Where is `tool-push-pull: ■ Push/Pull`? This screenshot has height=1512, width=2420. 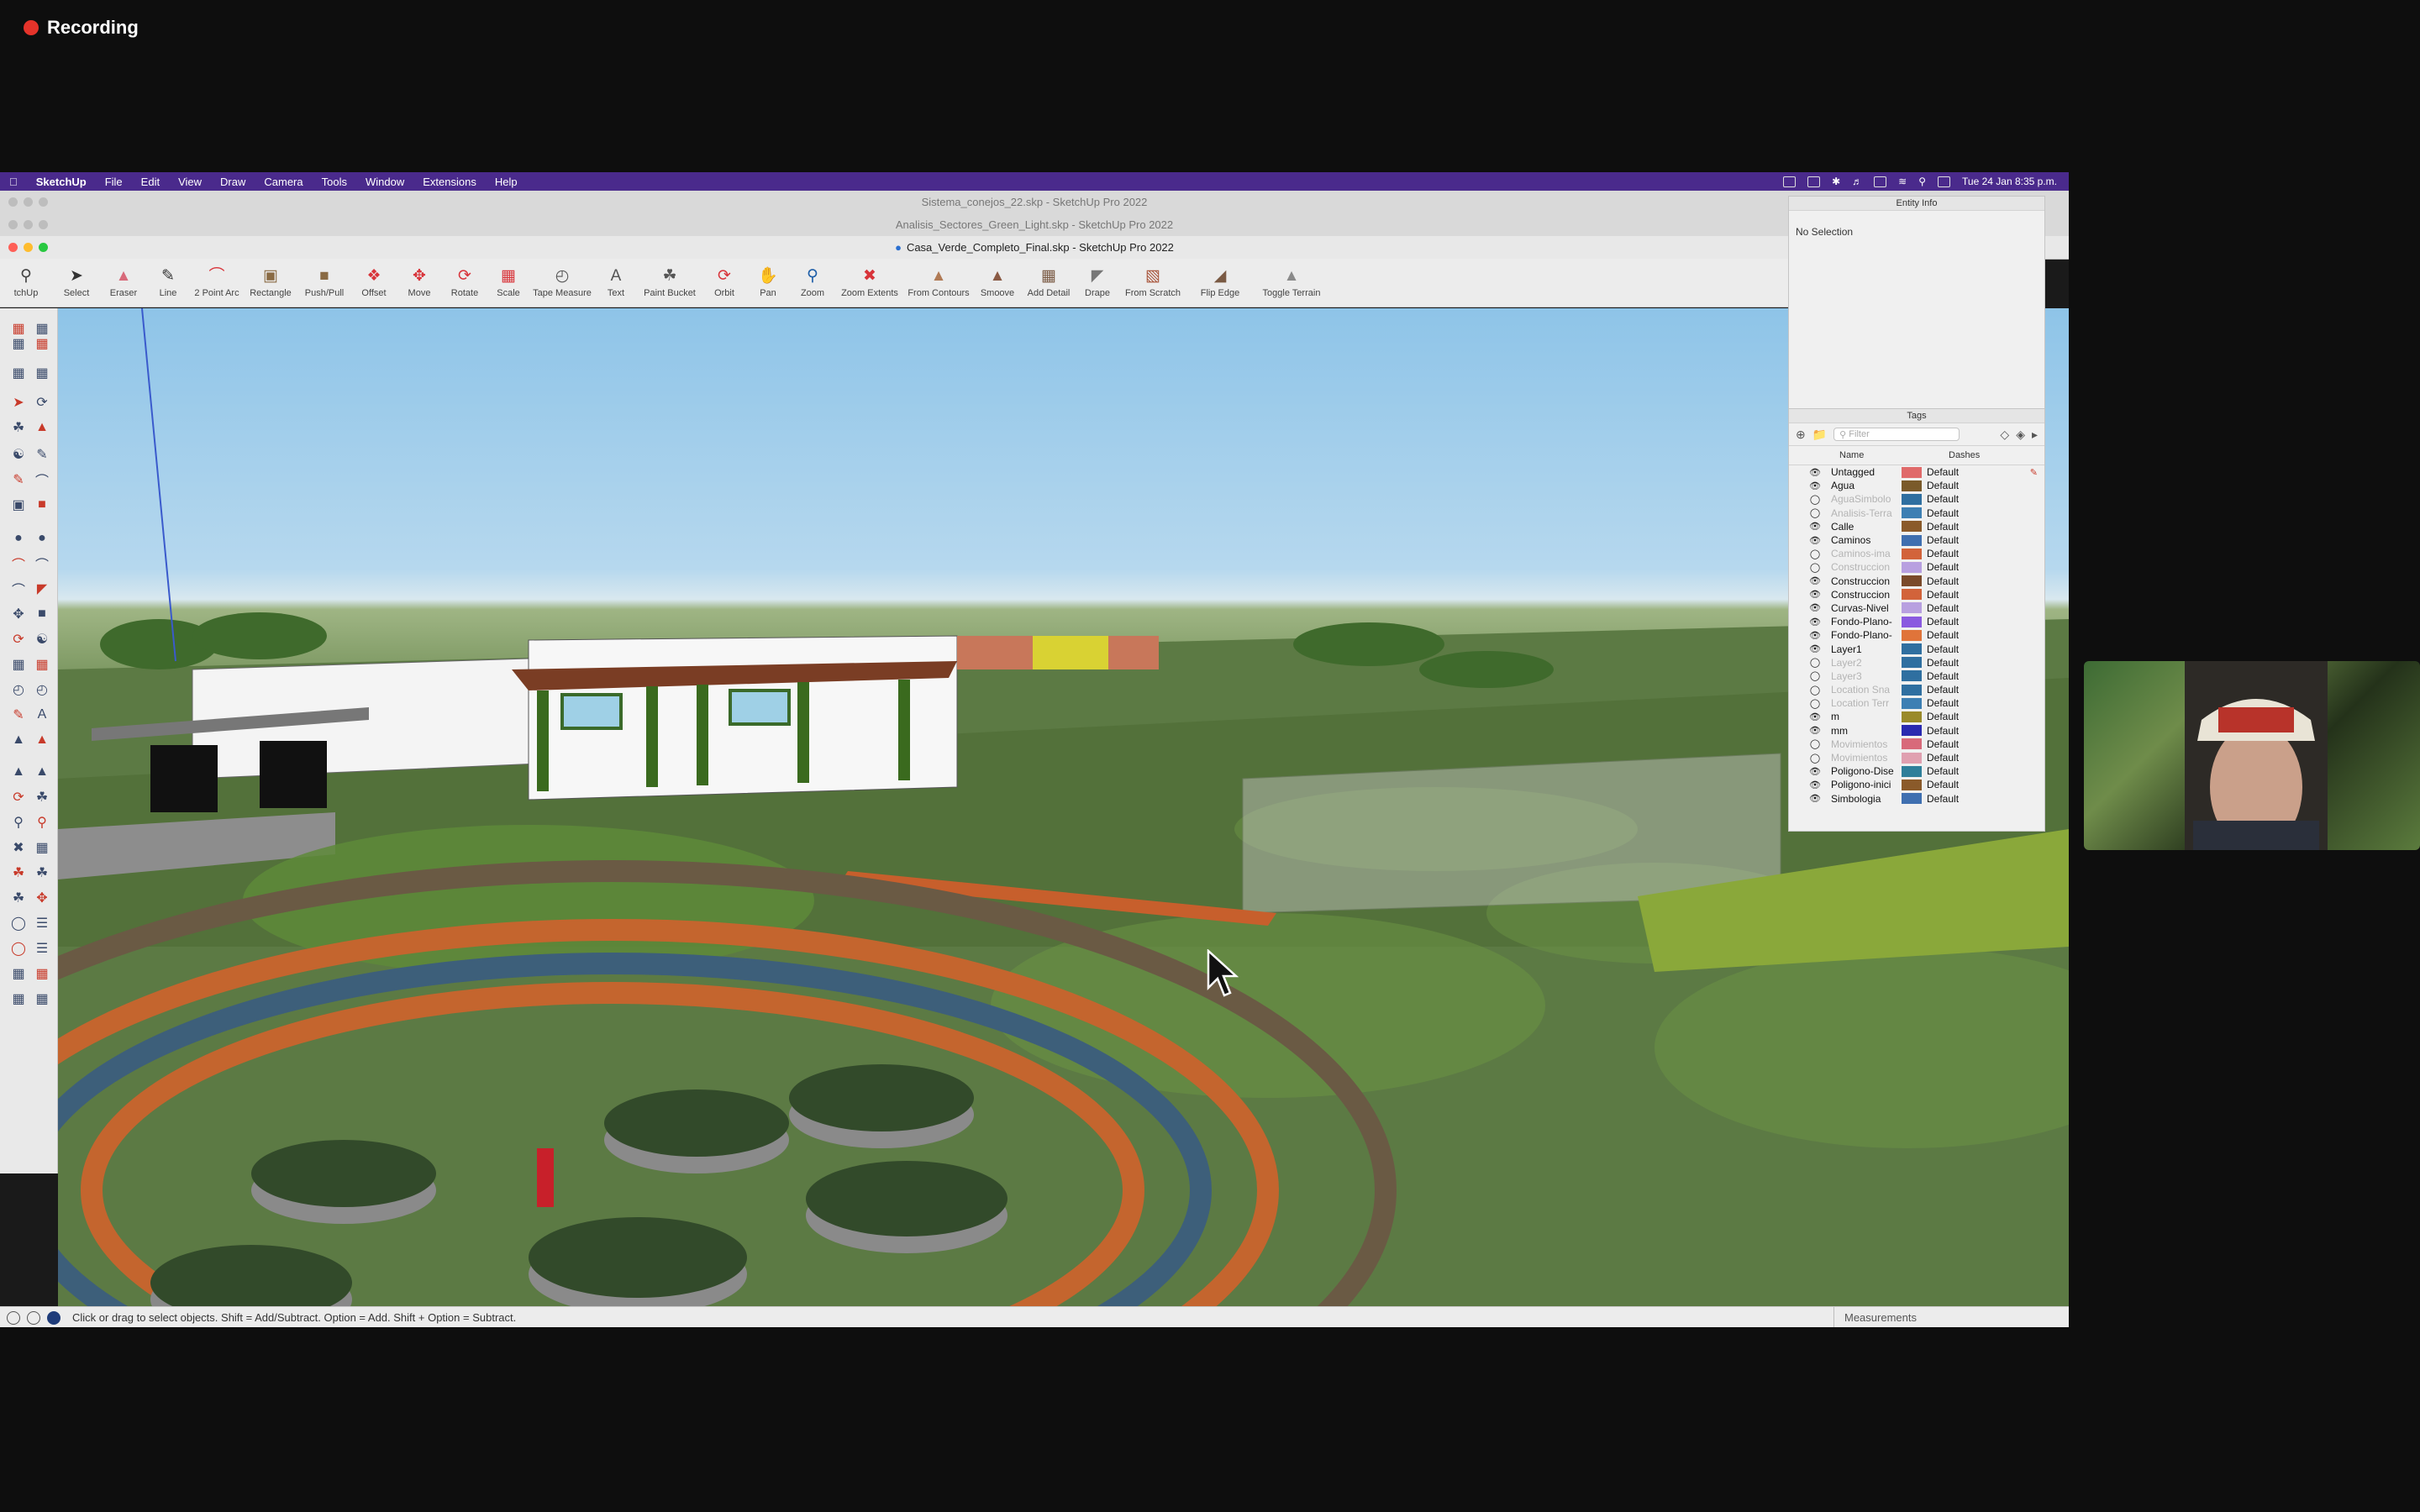 tool-push-pull: ■ Push/Pull is located at coordinates (324, 279).